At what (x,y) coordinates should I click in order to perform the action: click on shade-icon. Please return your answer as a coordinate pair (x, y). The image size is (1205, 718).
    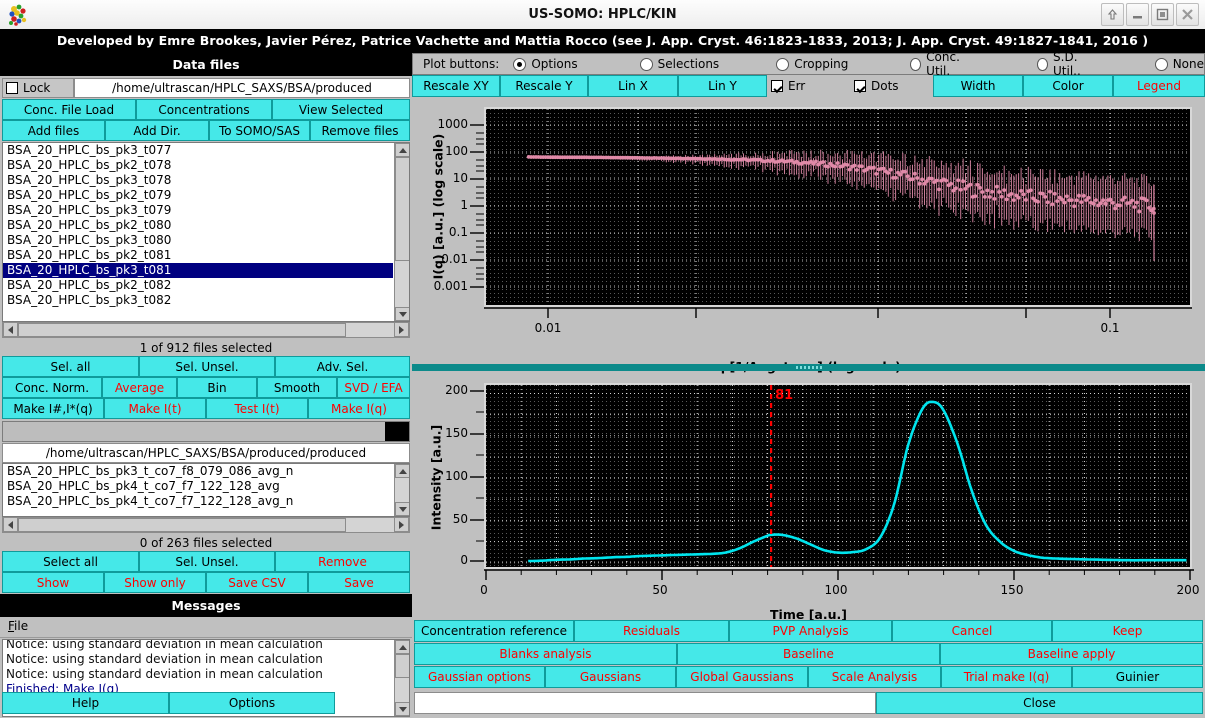
    Looking at the image, I should click on (1112, 14).